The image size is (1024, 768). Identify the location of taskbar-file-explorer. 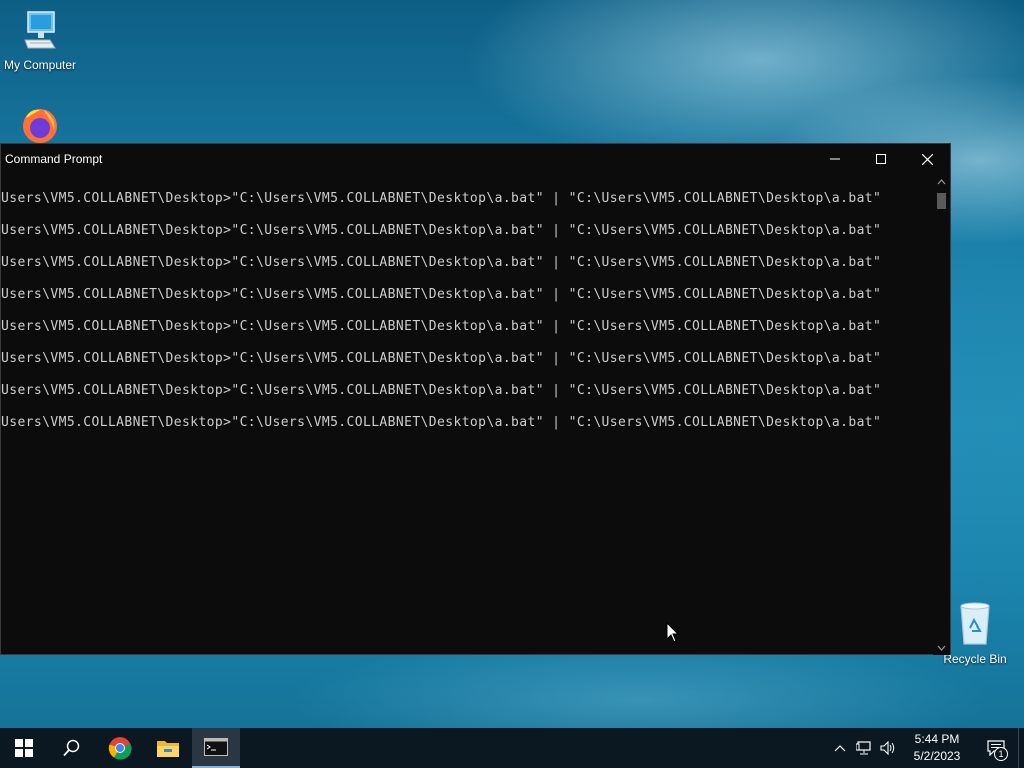
(168, 748).